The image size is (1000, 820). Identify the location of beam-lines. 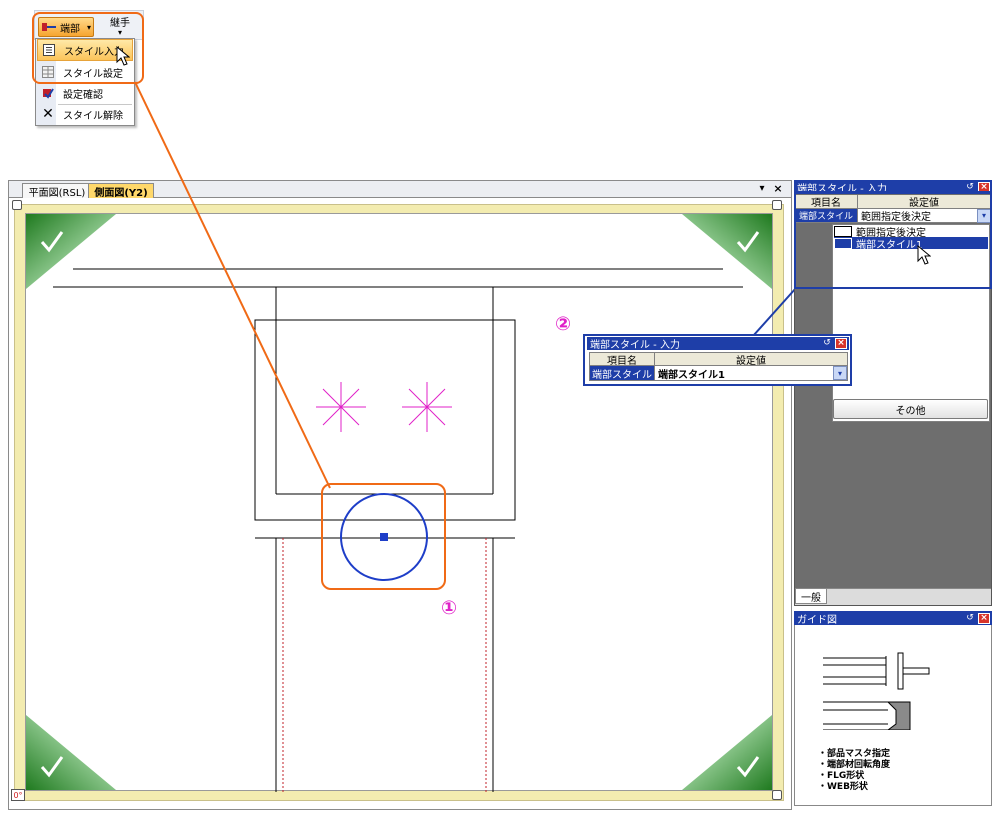
(398, 278).